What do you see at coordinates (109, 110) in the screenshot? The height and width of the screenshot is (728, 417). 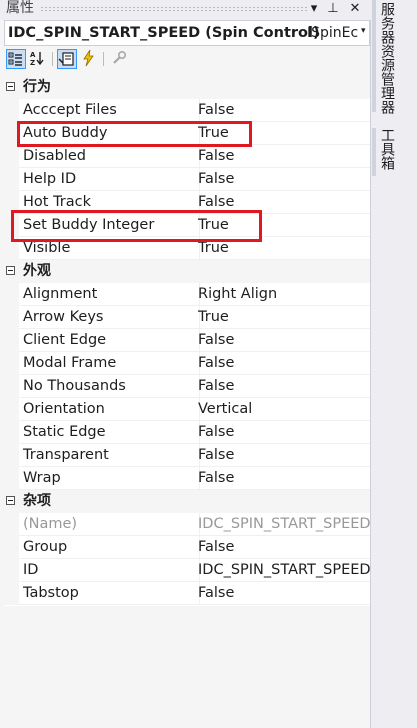 I see `property-name: Acccept Files` at bounding box center [109, 110].